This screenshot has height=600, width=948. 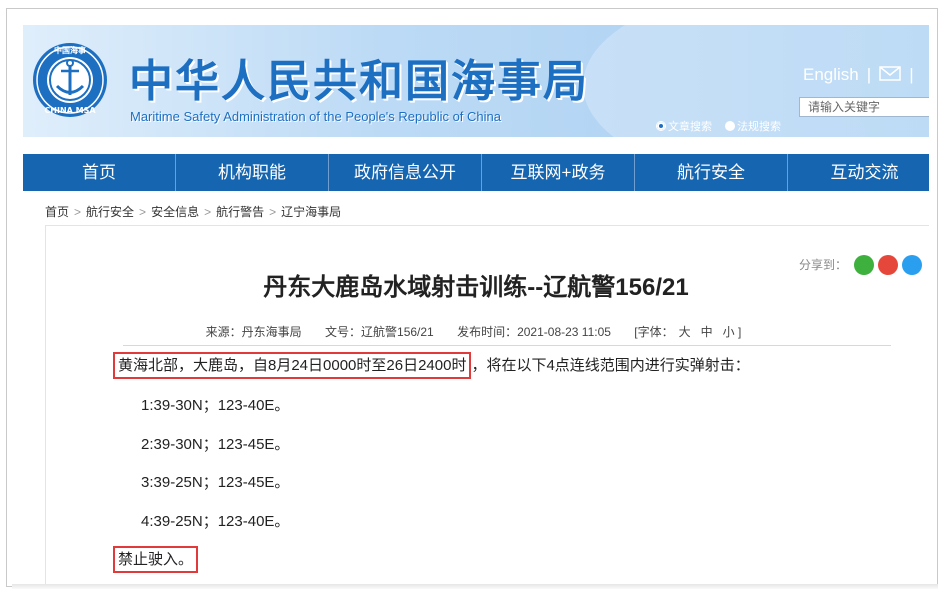 I want to click on font-large-button: 大, so click(x=685, y=332).